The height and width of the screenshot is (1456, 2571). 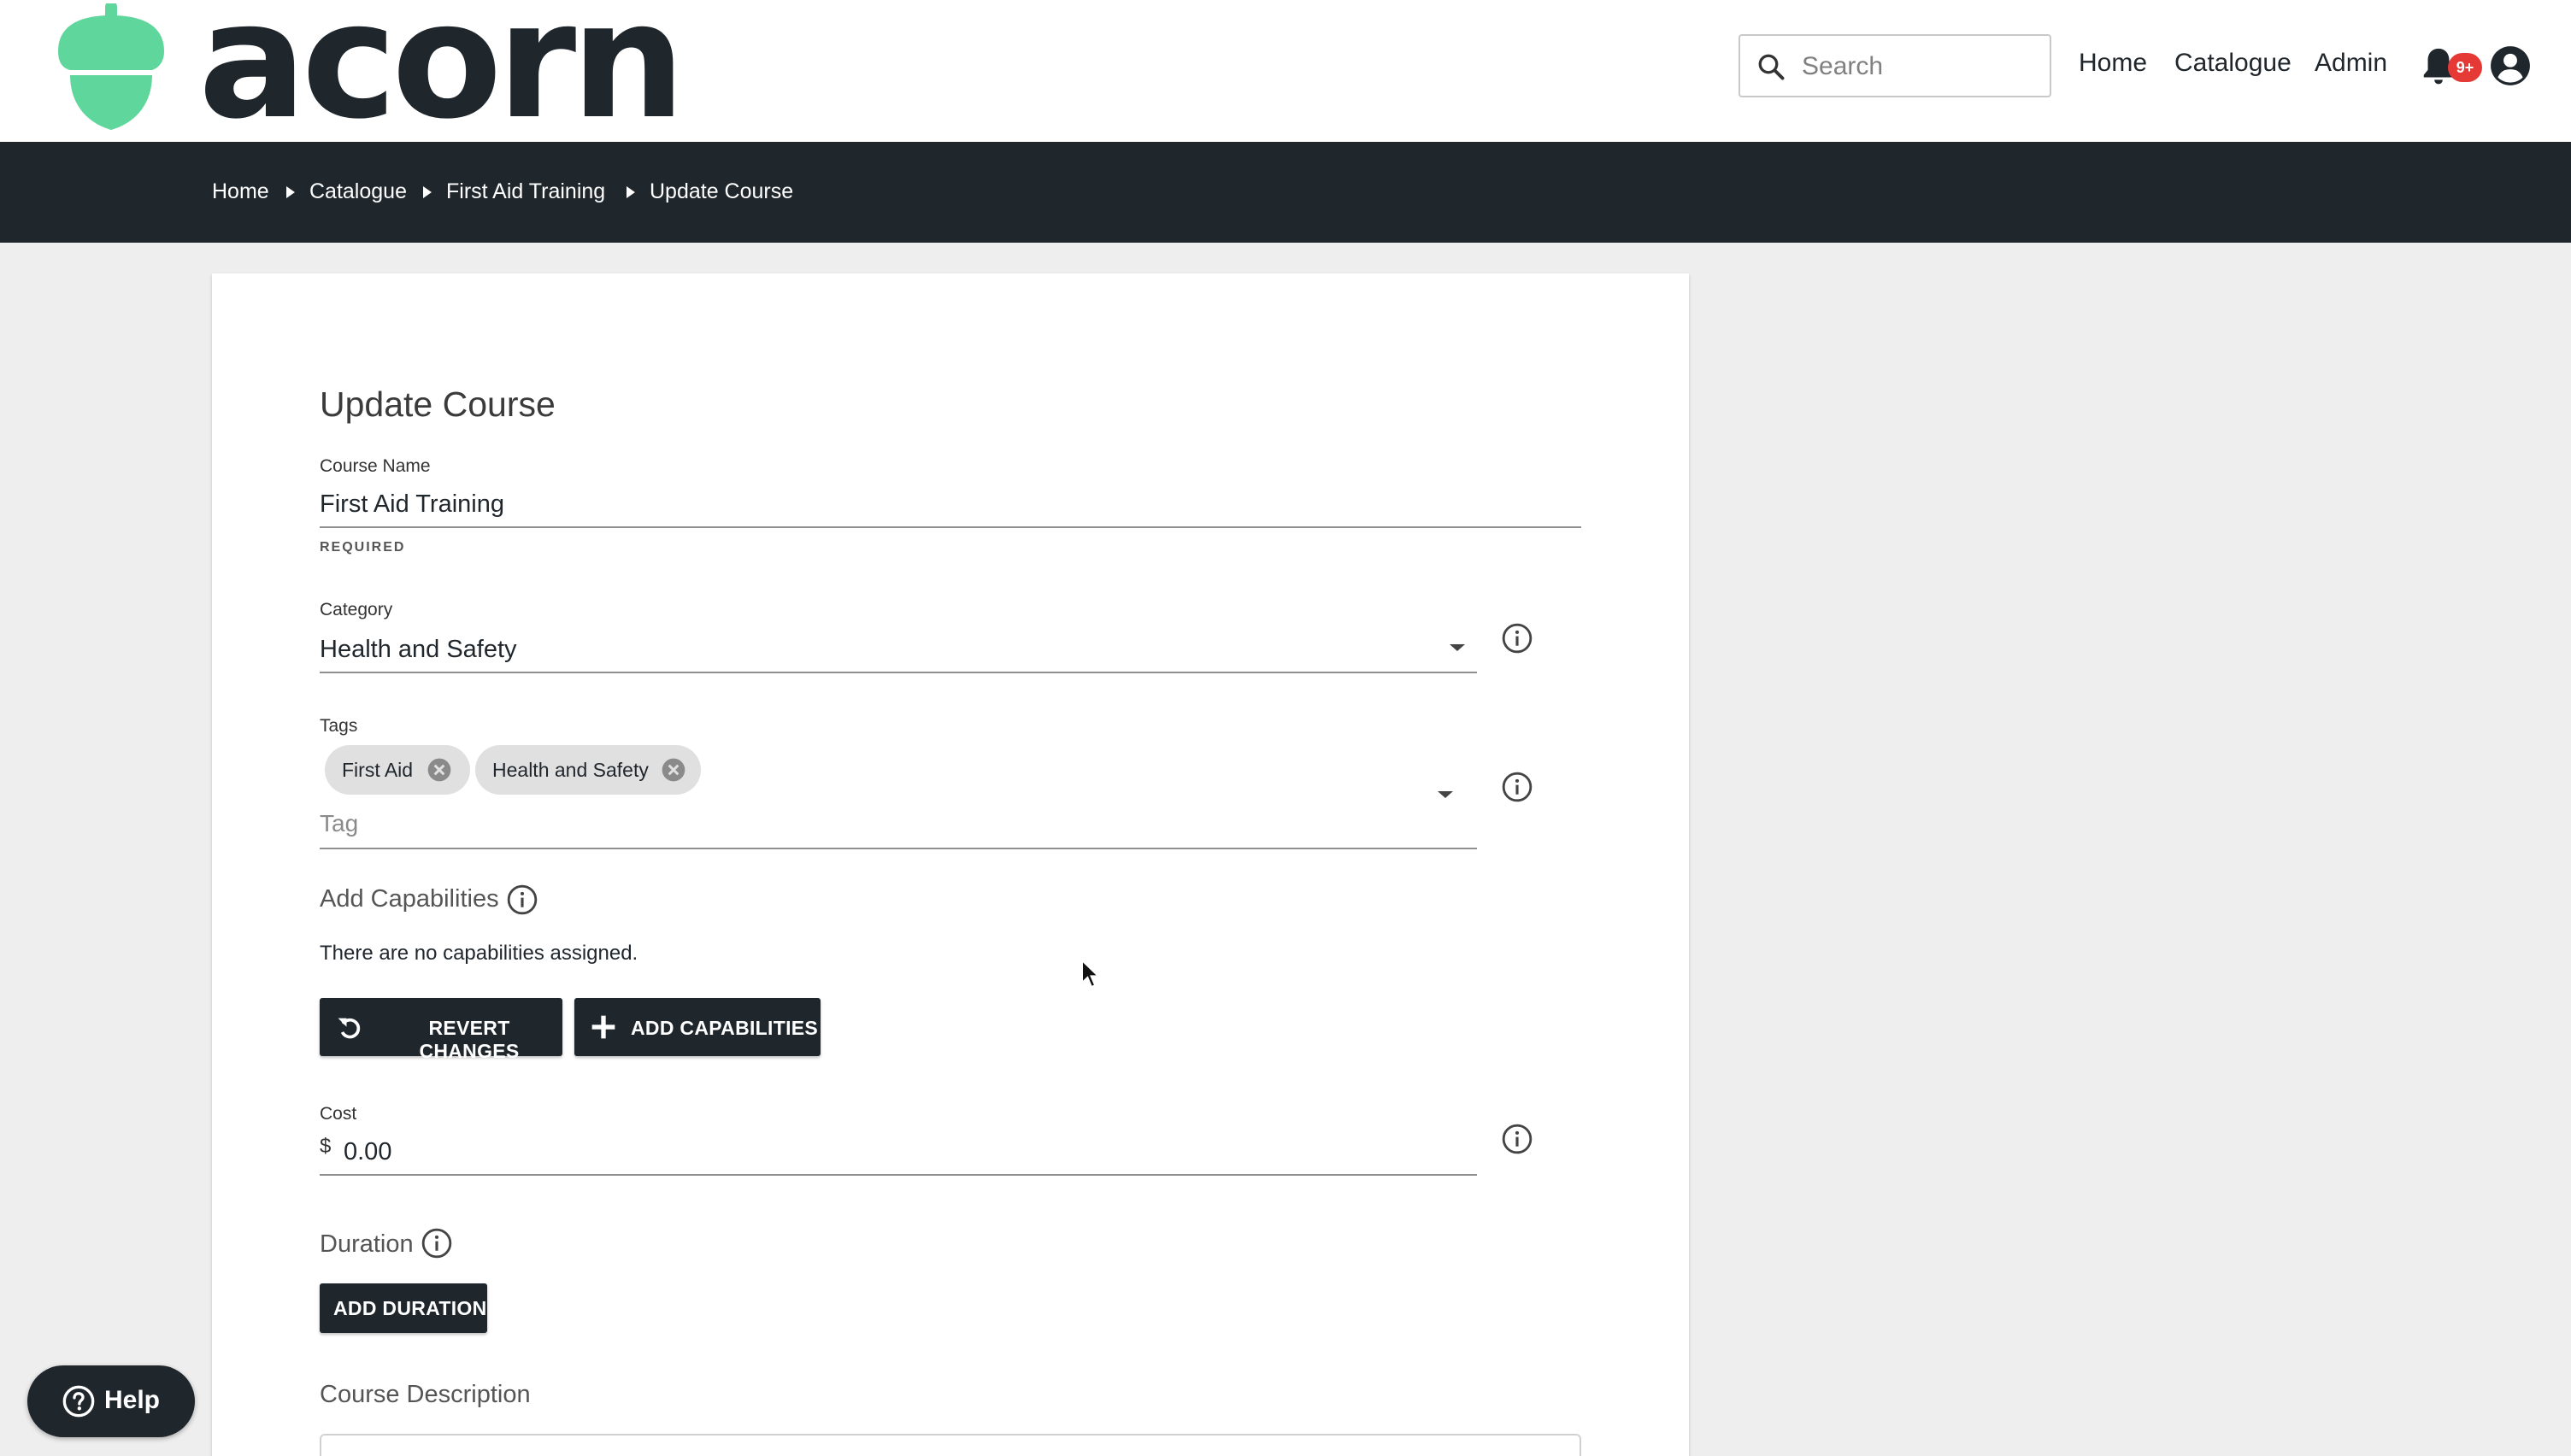 I want to click on category-label: Category, so click(x=356, y=610).